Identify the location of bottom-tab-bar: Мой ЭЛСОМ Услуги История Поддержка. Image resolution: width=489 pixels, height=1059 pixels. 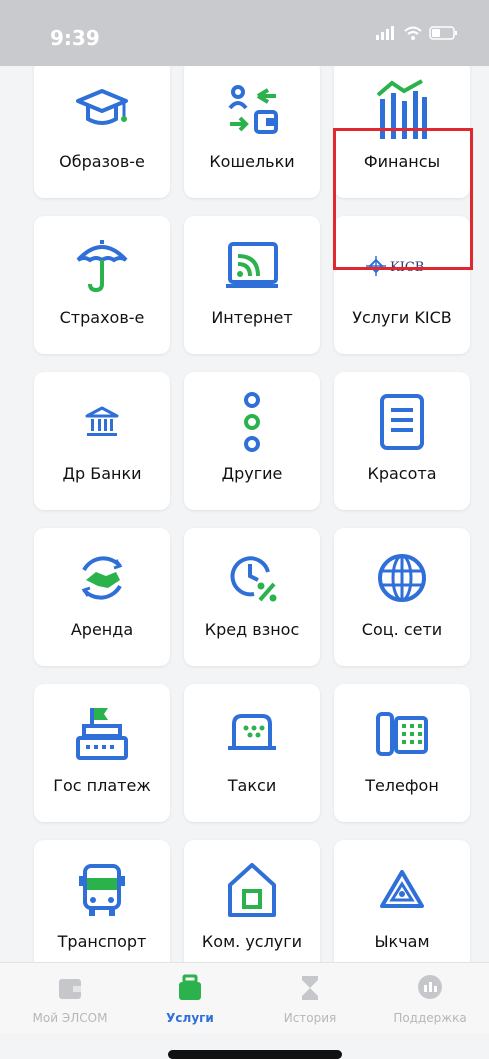
(244, 997).